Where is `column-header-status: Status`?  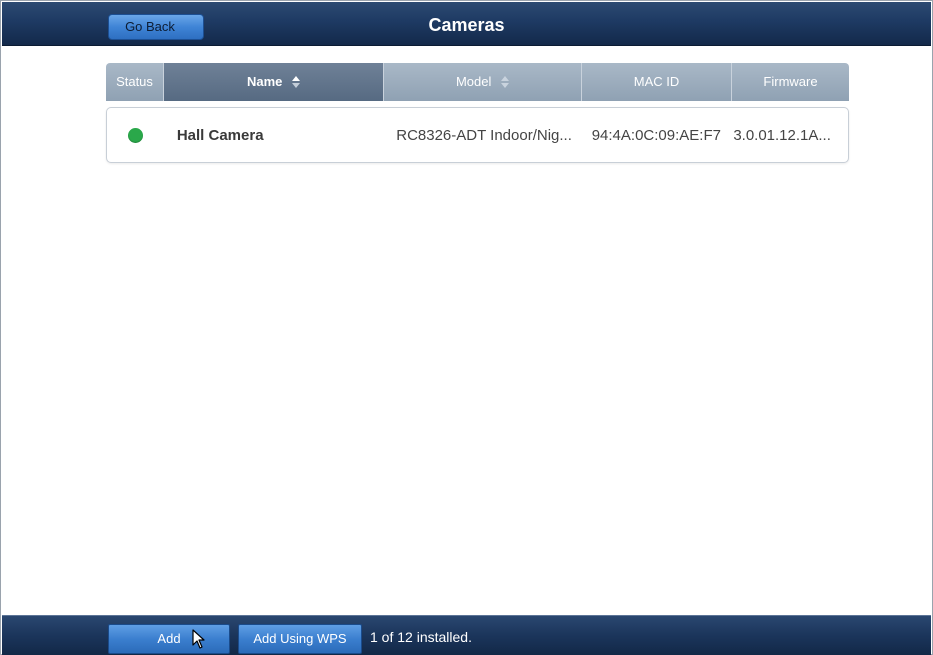 column-header-status: Status is located at coordinates (135, 82).